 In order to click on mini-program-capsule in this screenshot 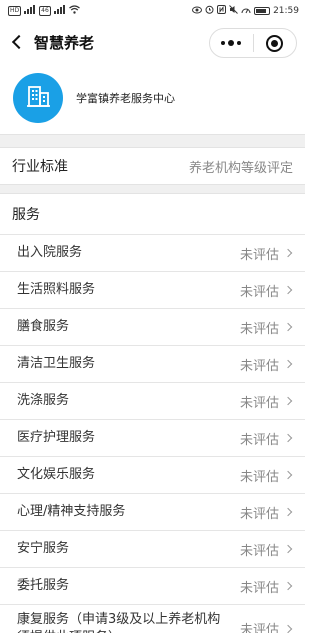, I will do `click(253, 43)`.